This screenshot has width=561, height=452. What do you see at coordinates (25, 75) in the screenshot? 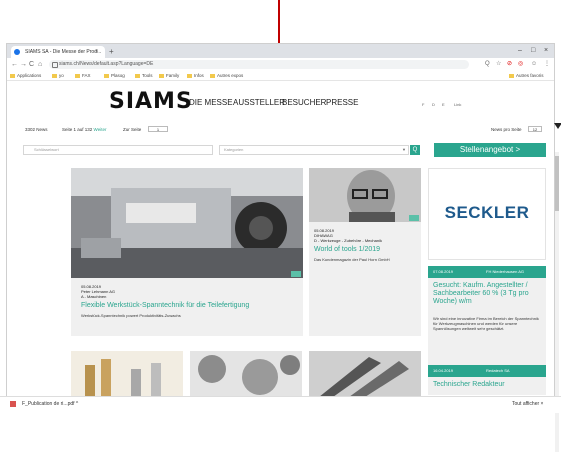
I see `bookmark-item: Applications` at bounding box center [25, 75].